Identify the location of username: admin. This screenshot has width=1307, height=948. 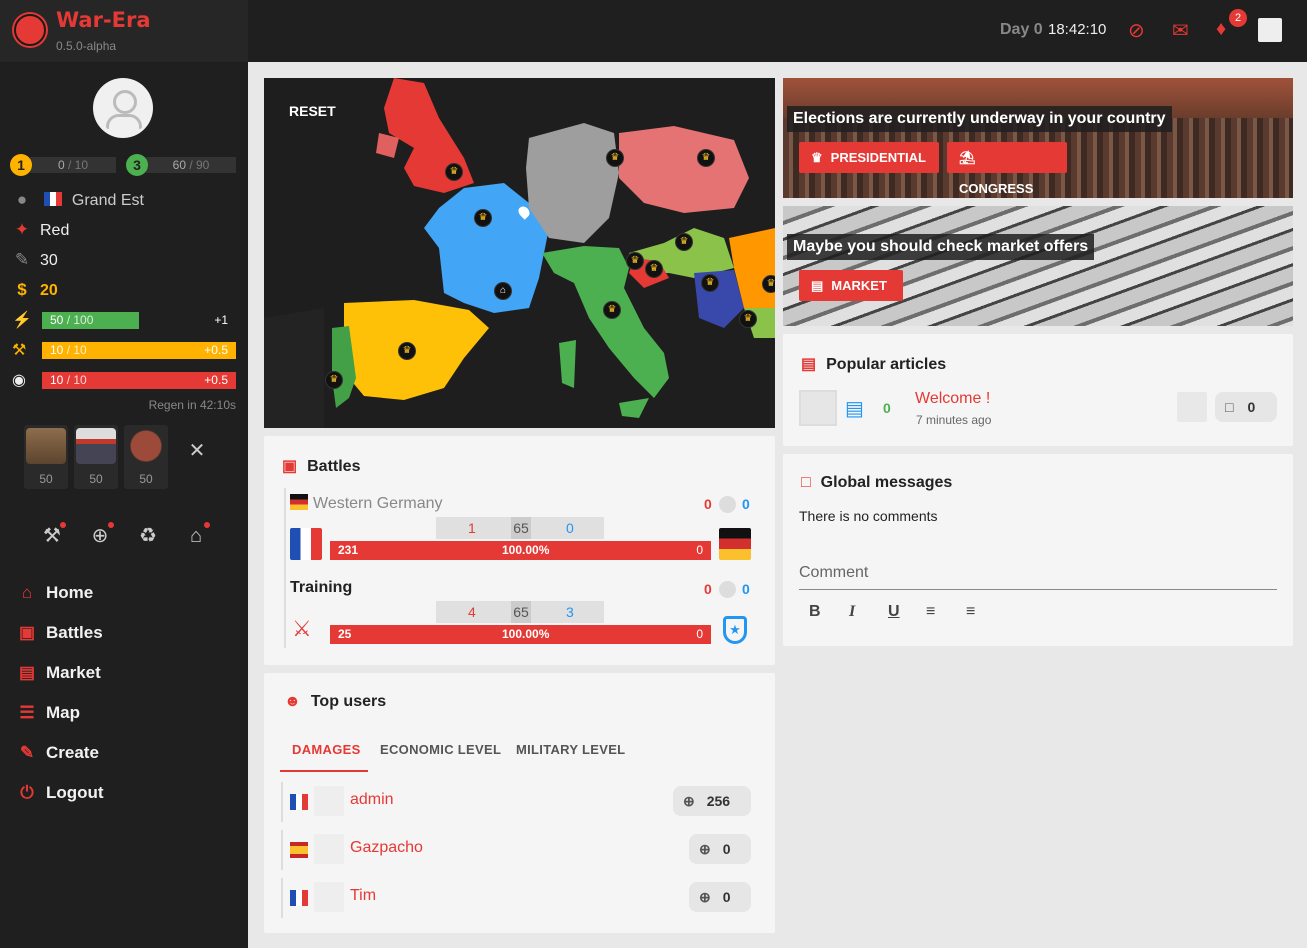
(372, 800).